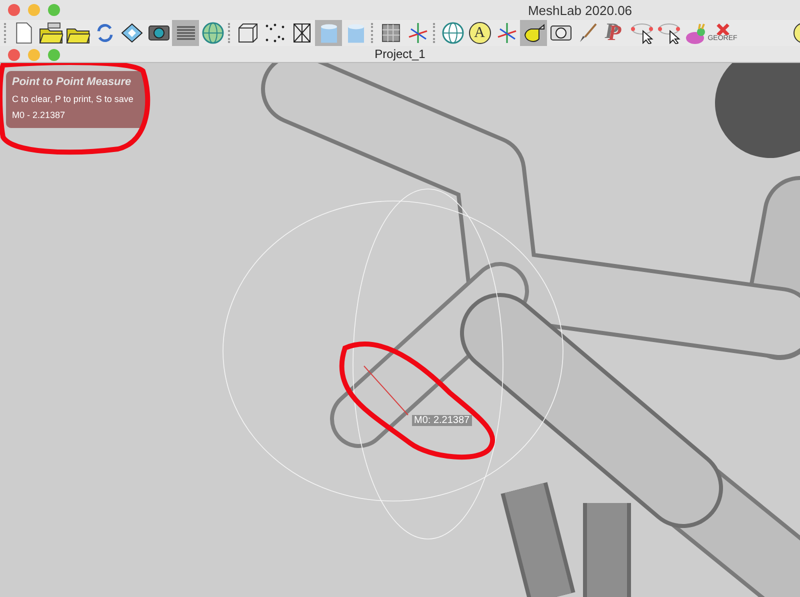 Image resolution: width=800 pixels, height=597 pixels. Describe the element at coordinates (131, 33) in the screenshot. I see `save-icon` at that location.